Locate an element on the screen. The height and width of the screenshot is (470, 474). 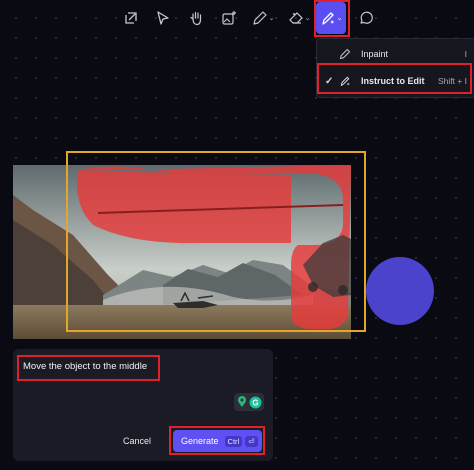
comment-icon is located at coordinates (366, 17).